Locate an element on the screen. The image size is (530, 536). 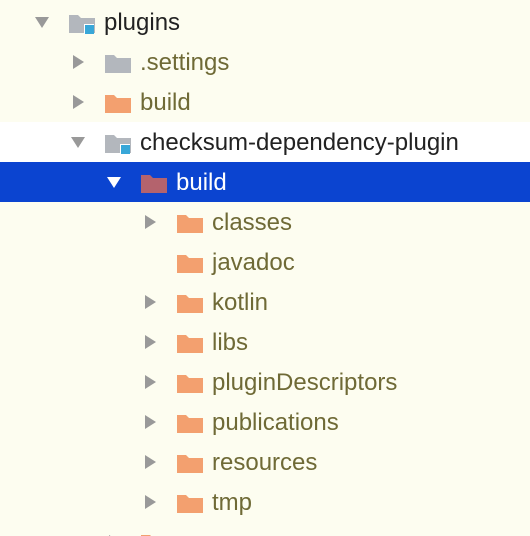
tree-row-publications: publications is located at coordinates (265, 422).